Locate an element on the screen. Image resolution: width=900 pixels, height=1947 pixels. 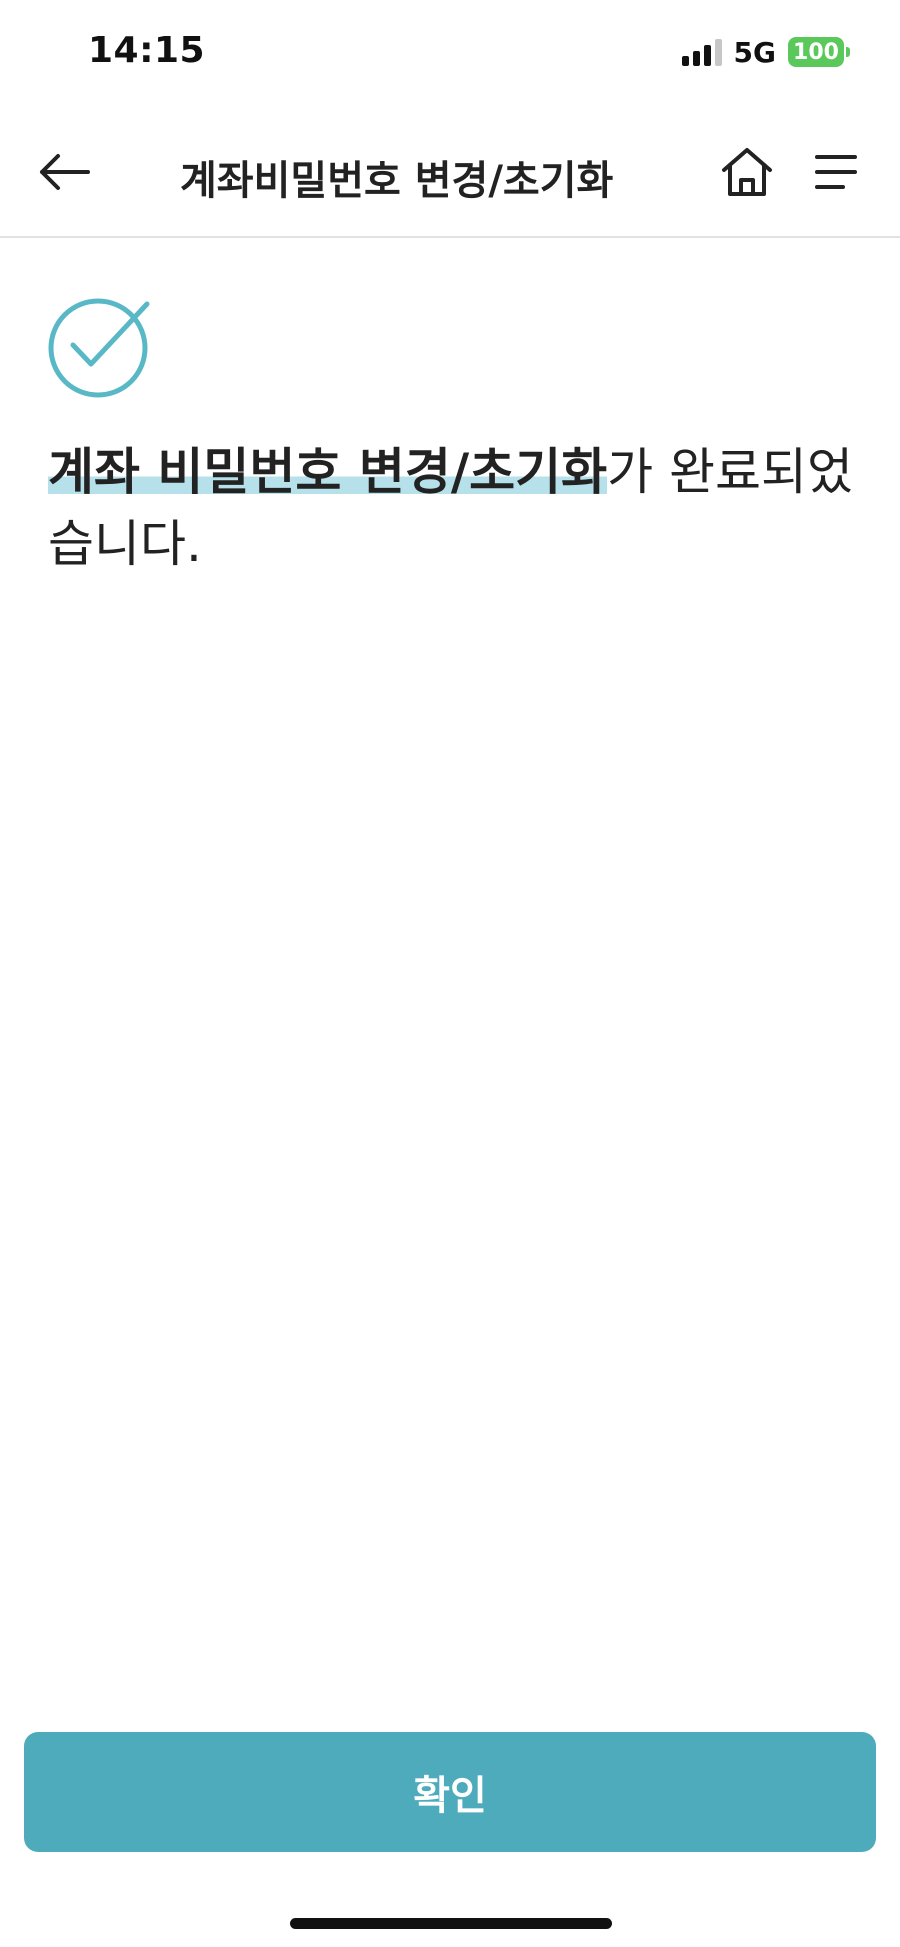
completion-message: 계좌 비밀번호 변경/초기화가 완료되었습니다. is located at coordinates (453, 508).